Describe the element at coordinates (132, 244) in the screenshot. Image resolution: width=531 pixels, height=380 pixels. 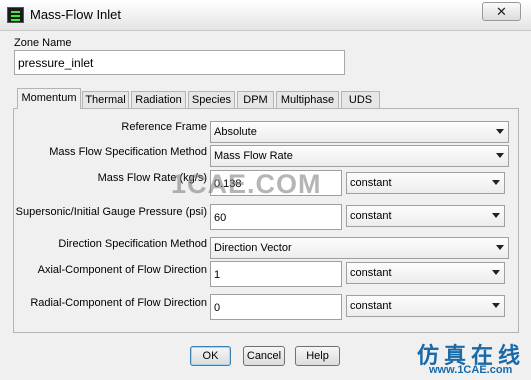
I see `direction-spec-label: Direction Specification Method` at that location.